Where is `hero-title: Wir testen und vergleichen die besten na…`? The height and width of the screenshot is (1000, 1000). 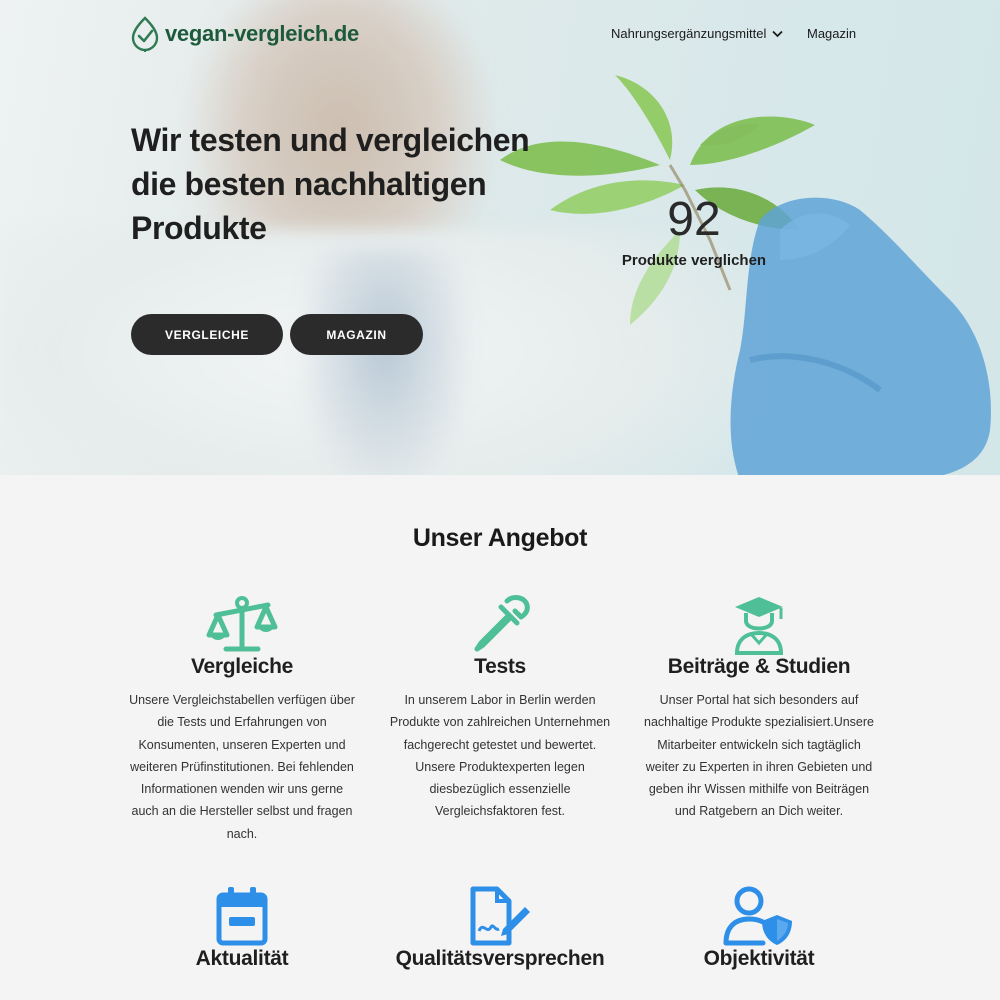
hero-title: Wir testen und vergleichen die besten na… is located at coordinates (330, 184).